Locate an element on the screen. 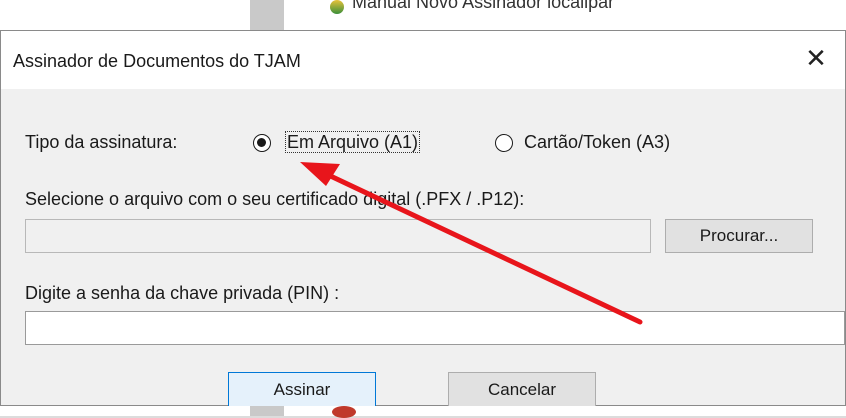 This screenshot has height=418, width=846. background-link-text: Manual Novo Assinador localipar is located at coordinates (483, 6).